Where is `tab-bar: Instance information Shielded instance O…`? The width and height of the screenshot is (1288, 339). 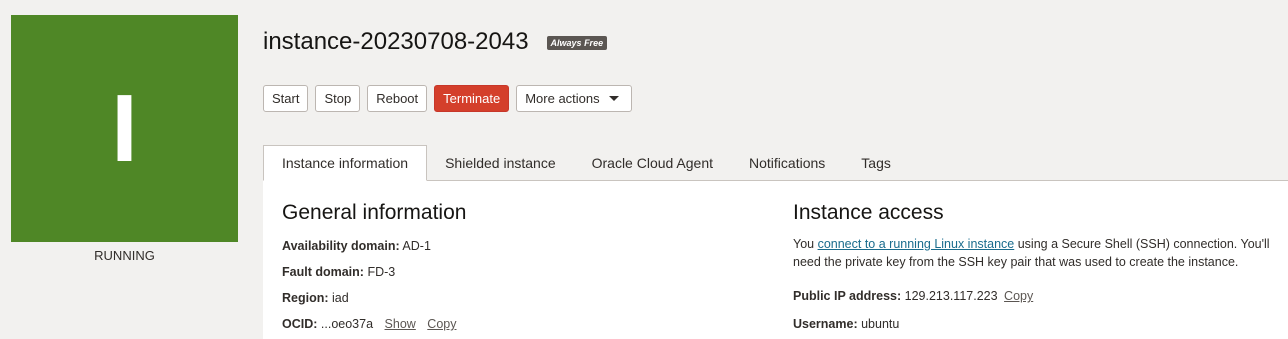 tab-bar: Instance information Shielded instance O… is located at coordinates (775, 163).